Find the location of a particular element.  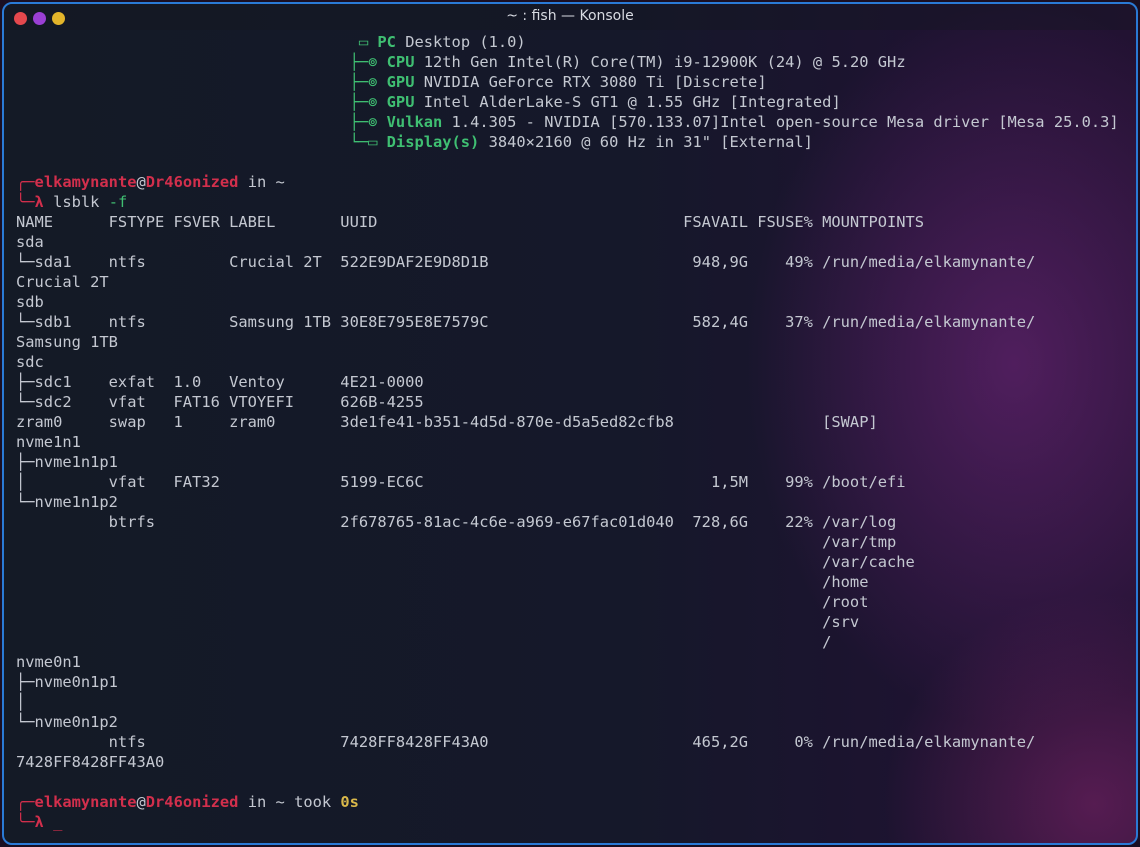

lsblk-row: /srv is located at coordinates (438, 622).